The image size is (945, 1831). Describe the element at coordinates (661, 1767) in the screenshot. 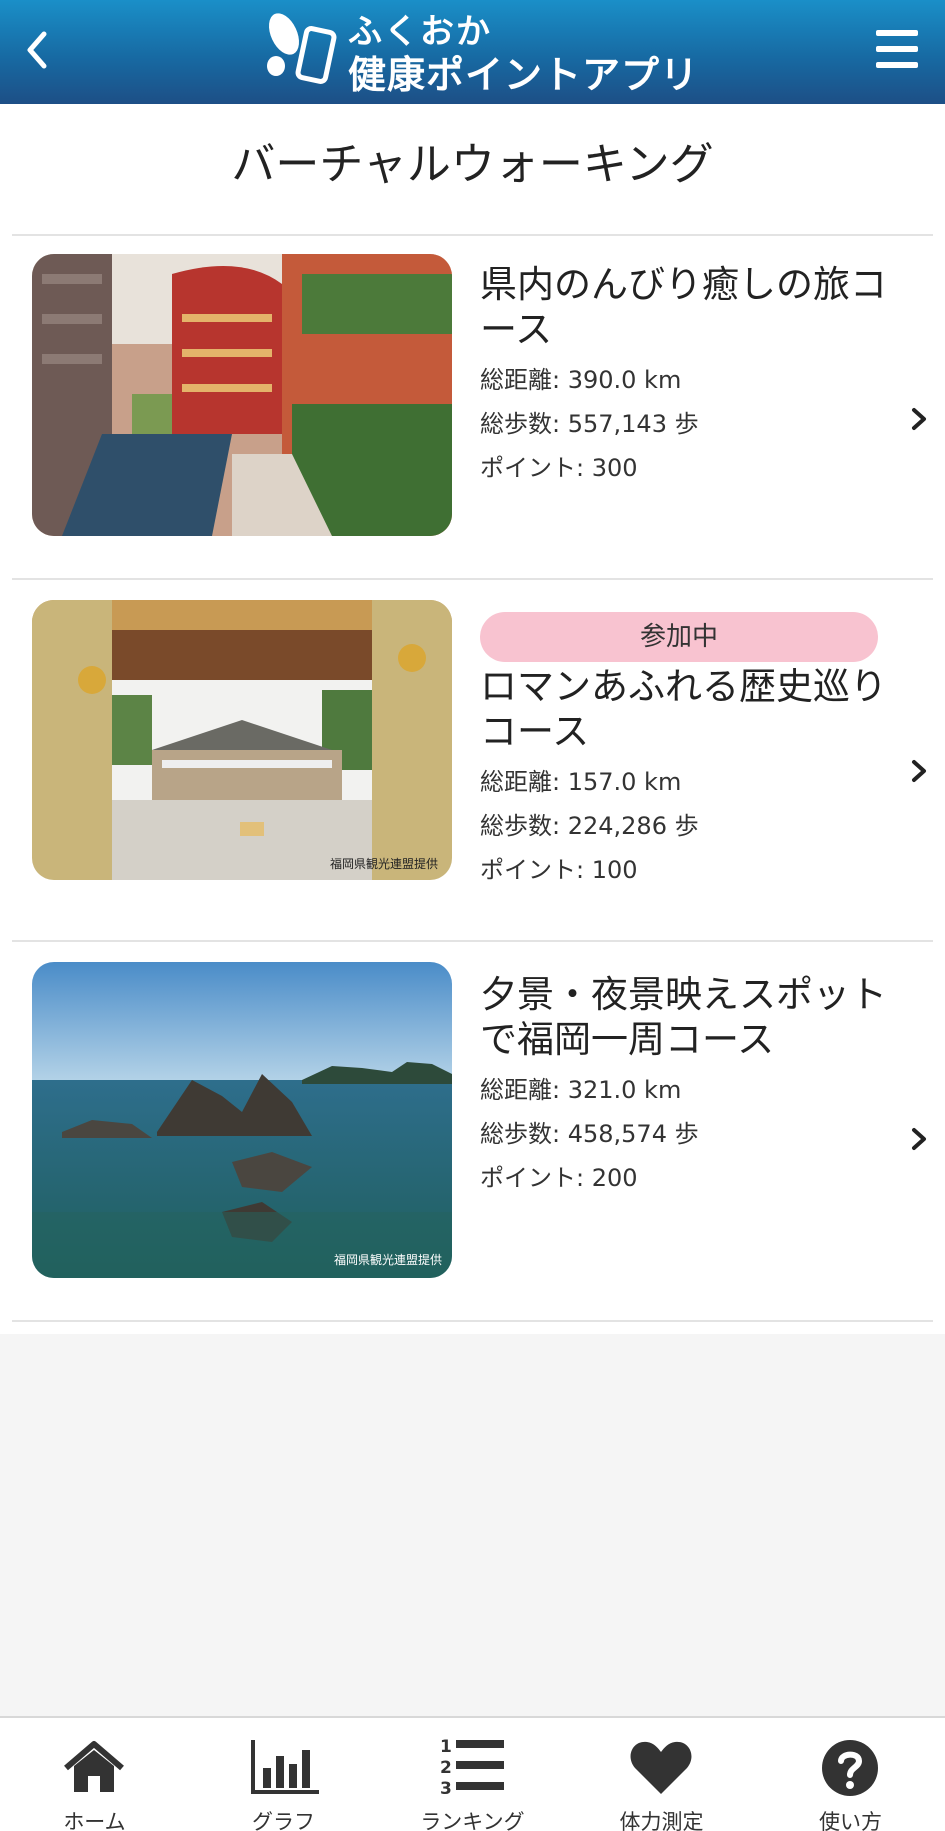

I see `heart-icon` at that location.